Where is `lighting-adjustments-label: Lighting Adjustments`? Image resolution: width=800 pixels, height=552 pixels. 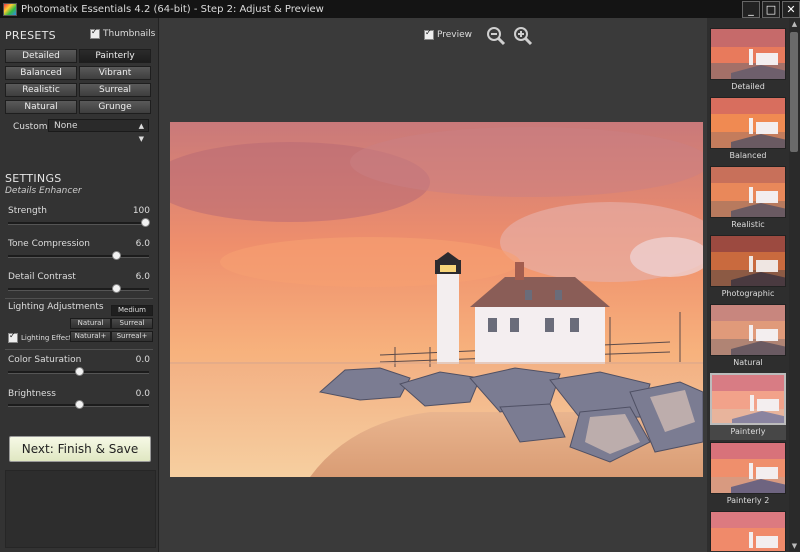
lighting-adjustments-label: Lighting Adjustments is located at coordinates (56, 307).